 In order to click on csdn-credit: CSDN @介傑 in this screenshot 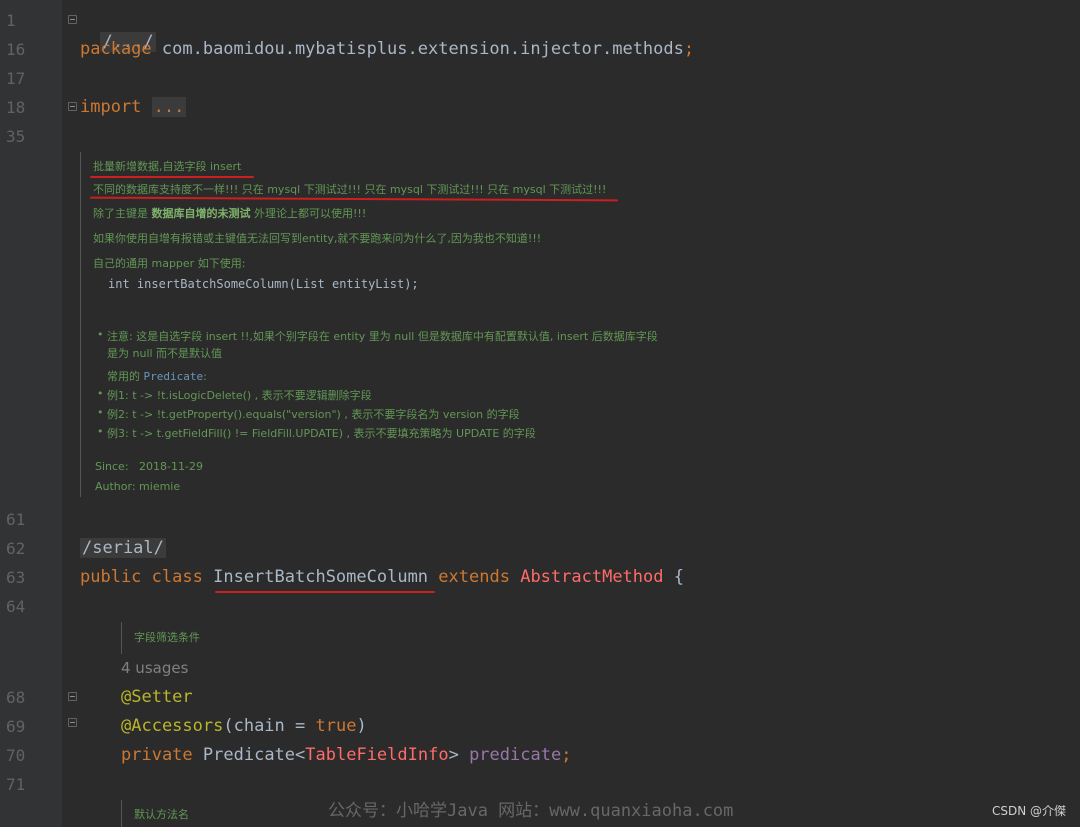, I will do `click(1028, 811)`.